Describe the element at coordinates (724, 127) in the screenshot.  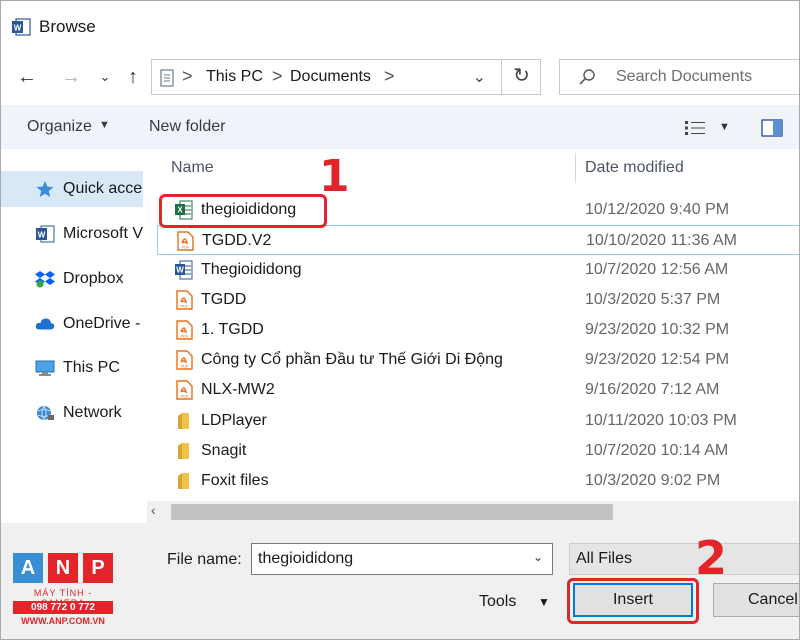
I see `view-caret-icon: ▼` at that location.